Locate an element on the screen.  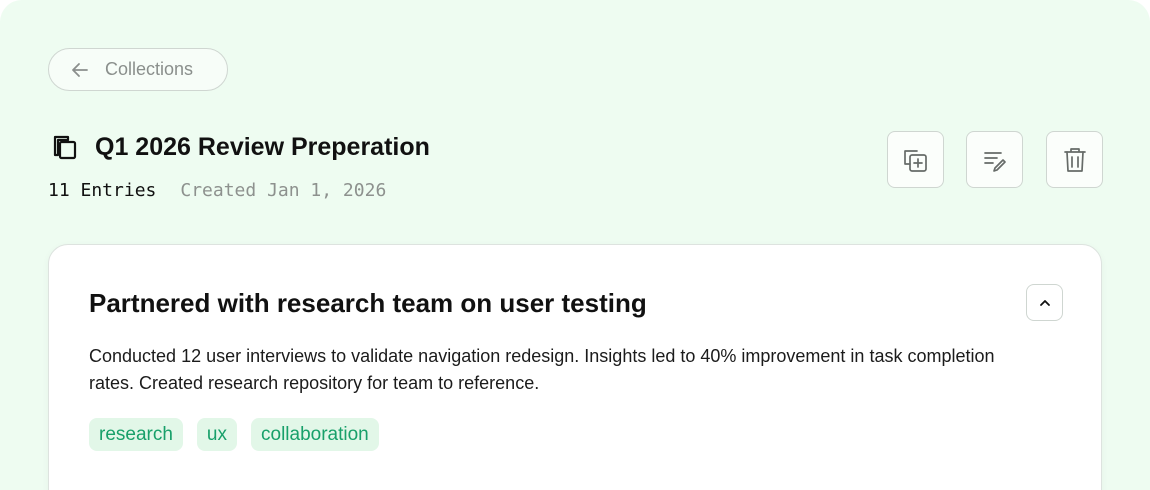
created-date: Created Jan 1, 2026 is located at coordinates (283, 190).